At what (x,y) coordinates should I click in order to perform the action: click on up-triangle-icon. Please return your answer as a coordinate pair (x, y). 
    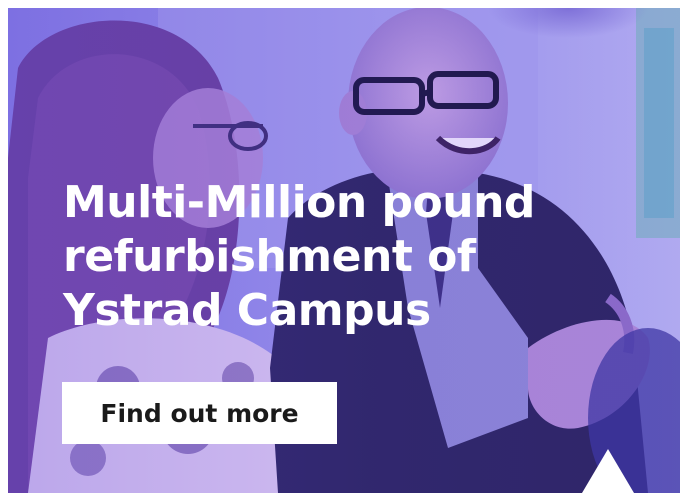
    Looking at the image, I should click on (608, 471).